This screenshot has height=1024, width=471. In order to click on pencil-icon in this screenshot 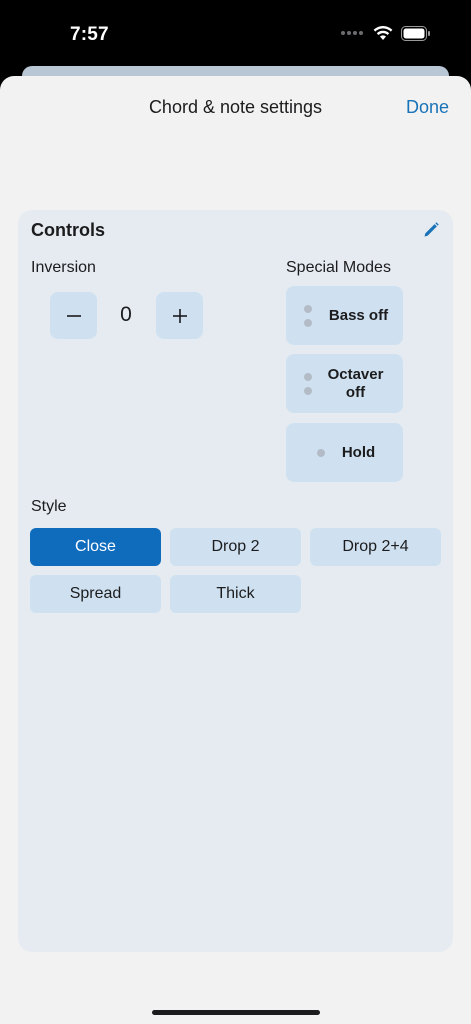, I will do `click(431, 230)`.